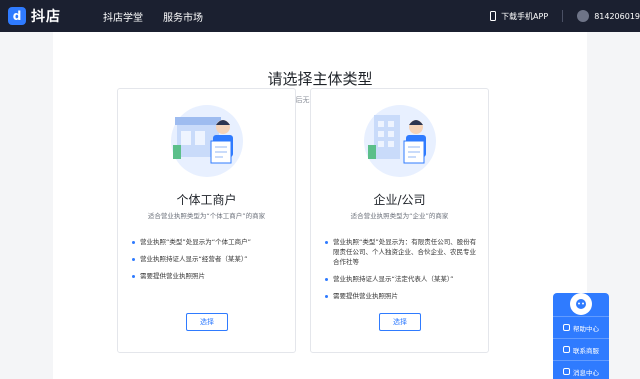 Image resolution: width=640 pixels, height=379 pixels. I want to click on store-illustration-icon, so click(206, 141).